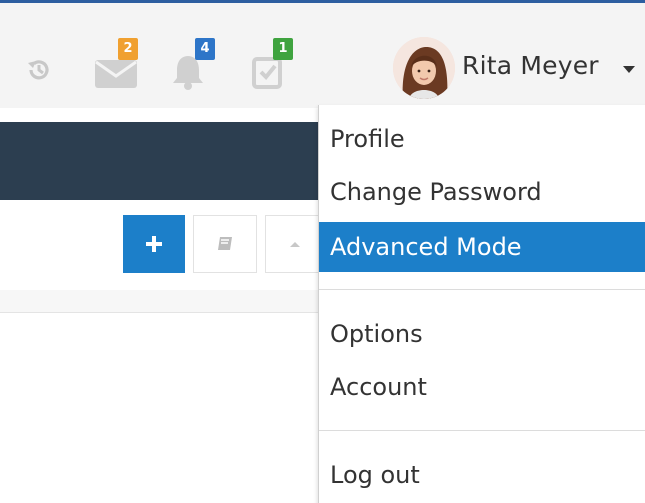 This screenshot has height=503, width=645. I want to click on book-icon, so click(225, 243).